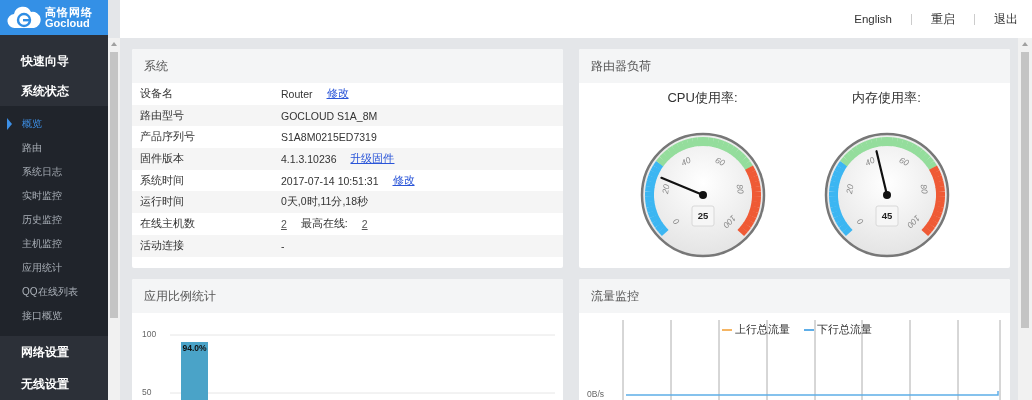 The image size is (1032, 400). What do you see at coordinates (595, 394) in the screenshot?
I see `axis-label: 0B/s` at bounding box center [595, 394].